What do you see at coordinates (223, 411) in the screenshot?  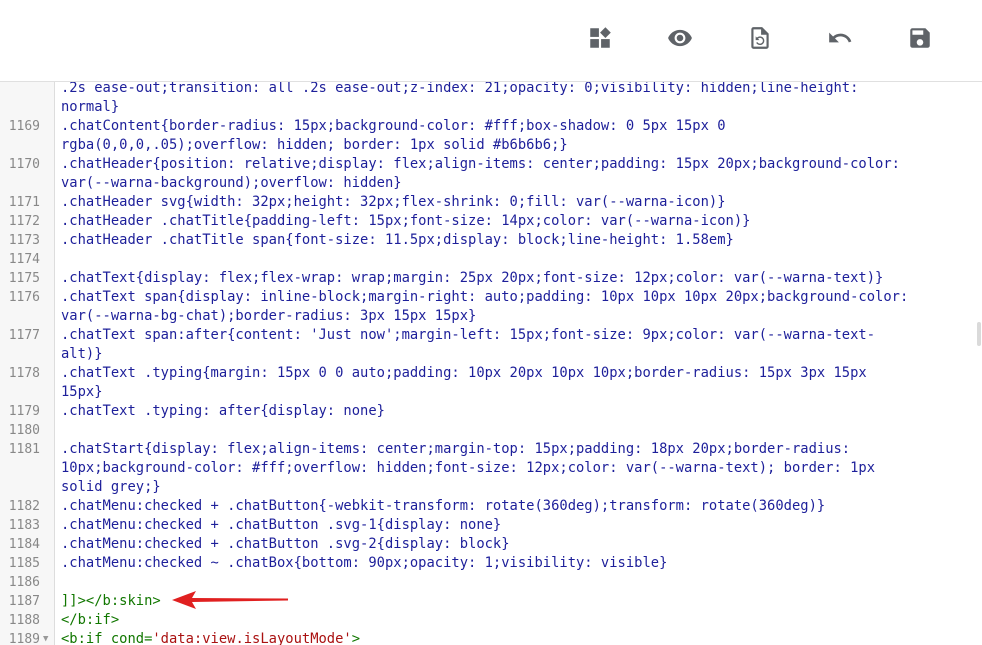 I see `code-text: .chatText .typing: after{display: none}` at bounding box center [223, 411].